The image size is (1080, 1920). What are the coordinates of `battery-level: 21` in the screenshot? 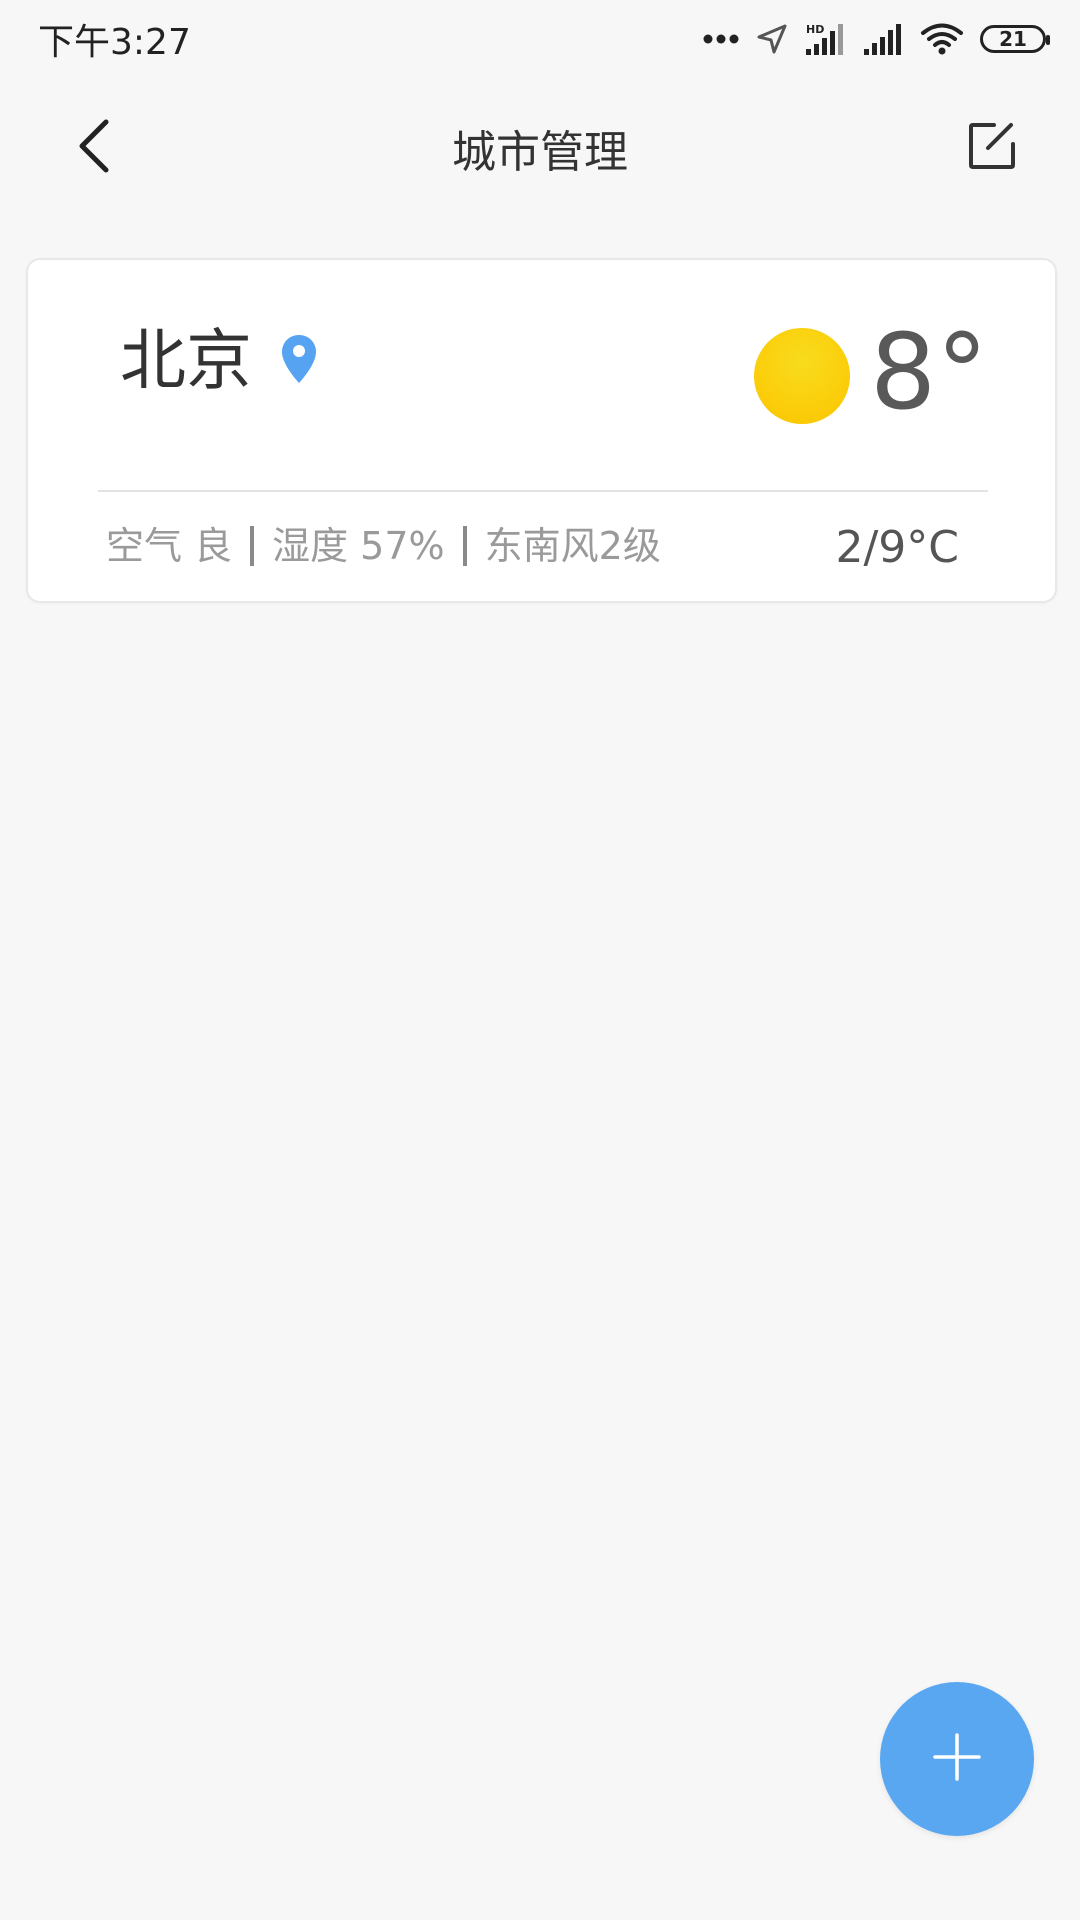 It's located at (1013, 39).